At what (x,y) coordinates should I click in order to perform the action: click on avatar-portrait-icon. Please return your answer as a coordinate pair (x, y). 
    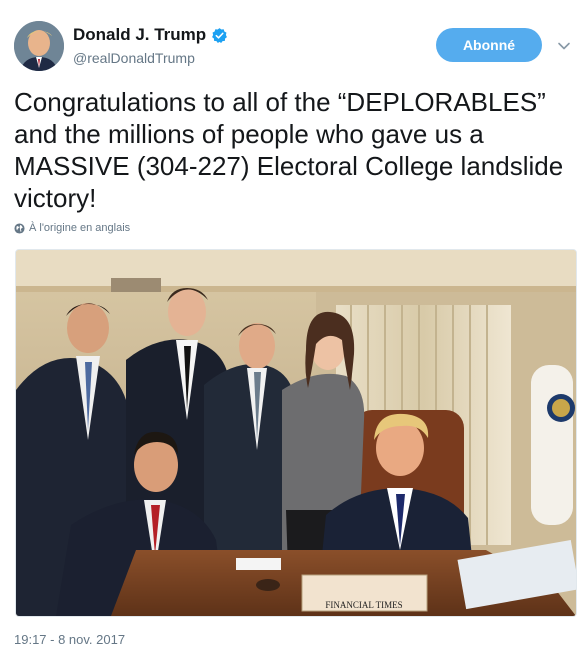
    Looking at the image, I should click on (39, 46).